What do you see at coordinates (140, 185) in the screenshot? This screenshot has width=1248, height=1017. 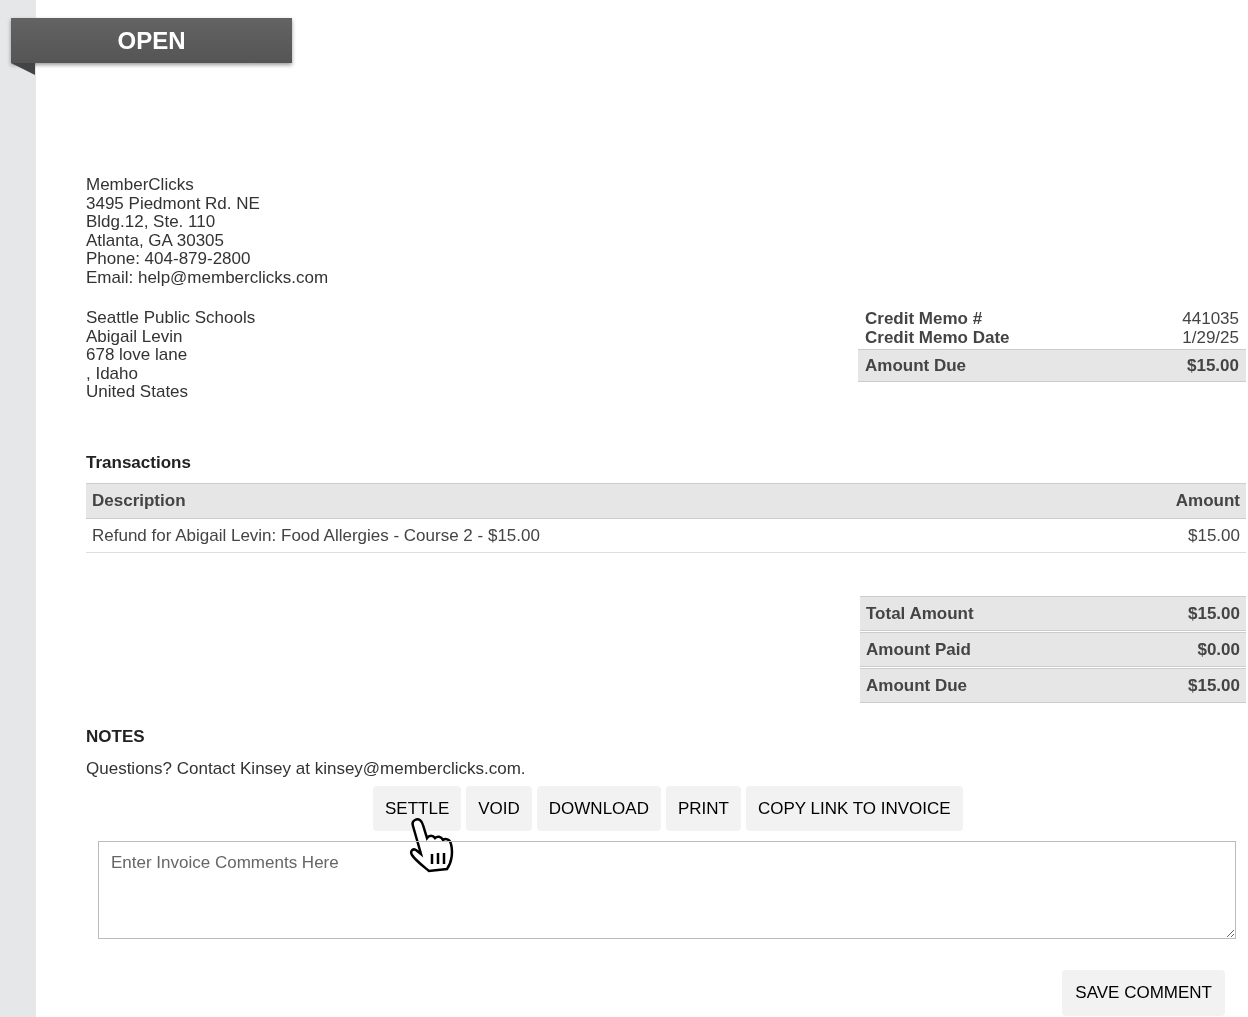 I see `address-line: MemberClicks` at bounding box center [140, 185].